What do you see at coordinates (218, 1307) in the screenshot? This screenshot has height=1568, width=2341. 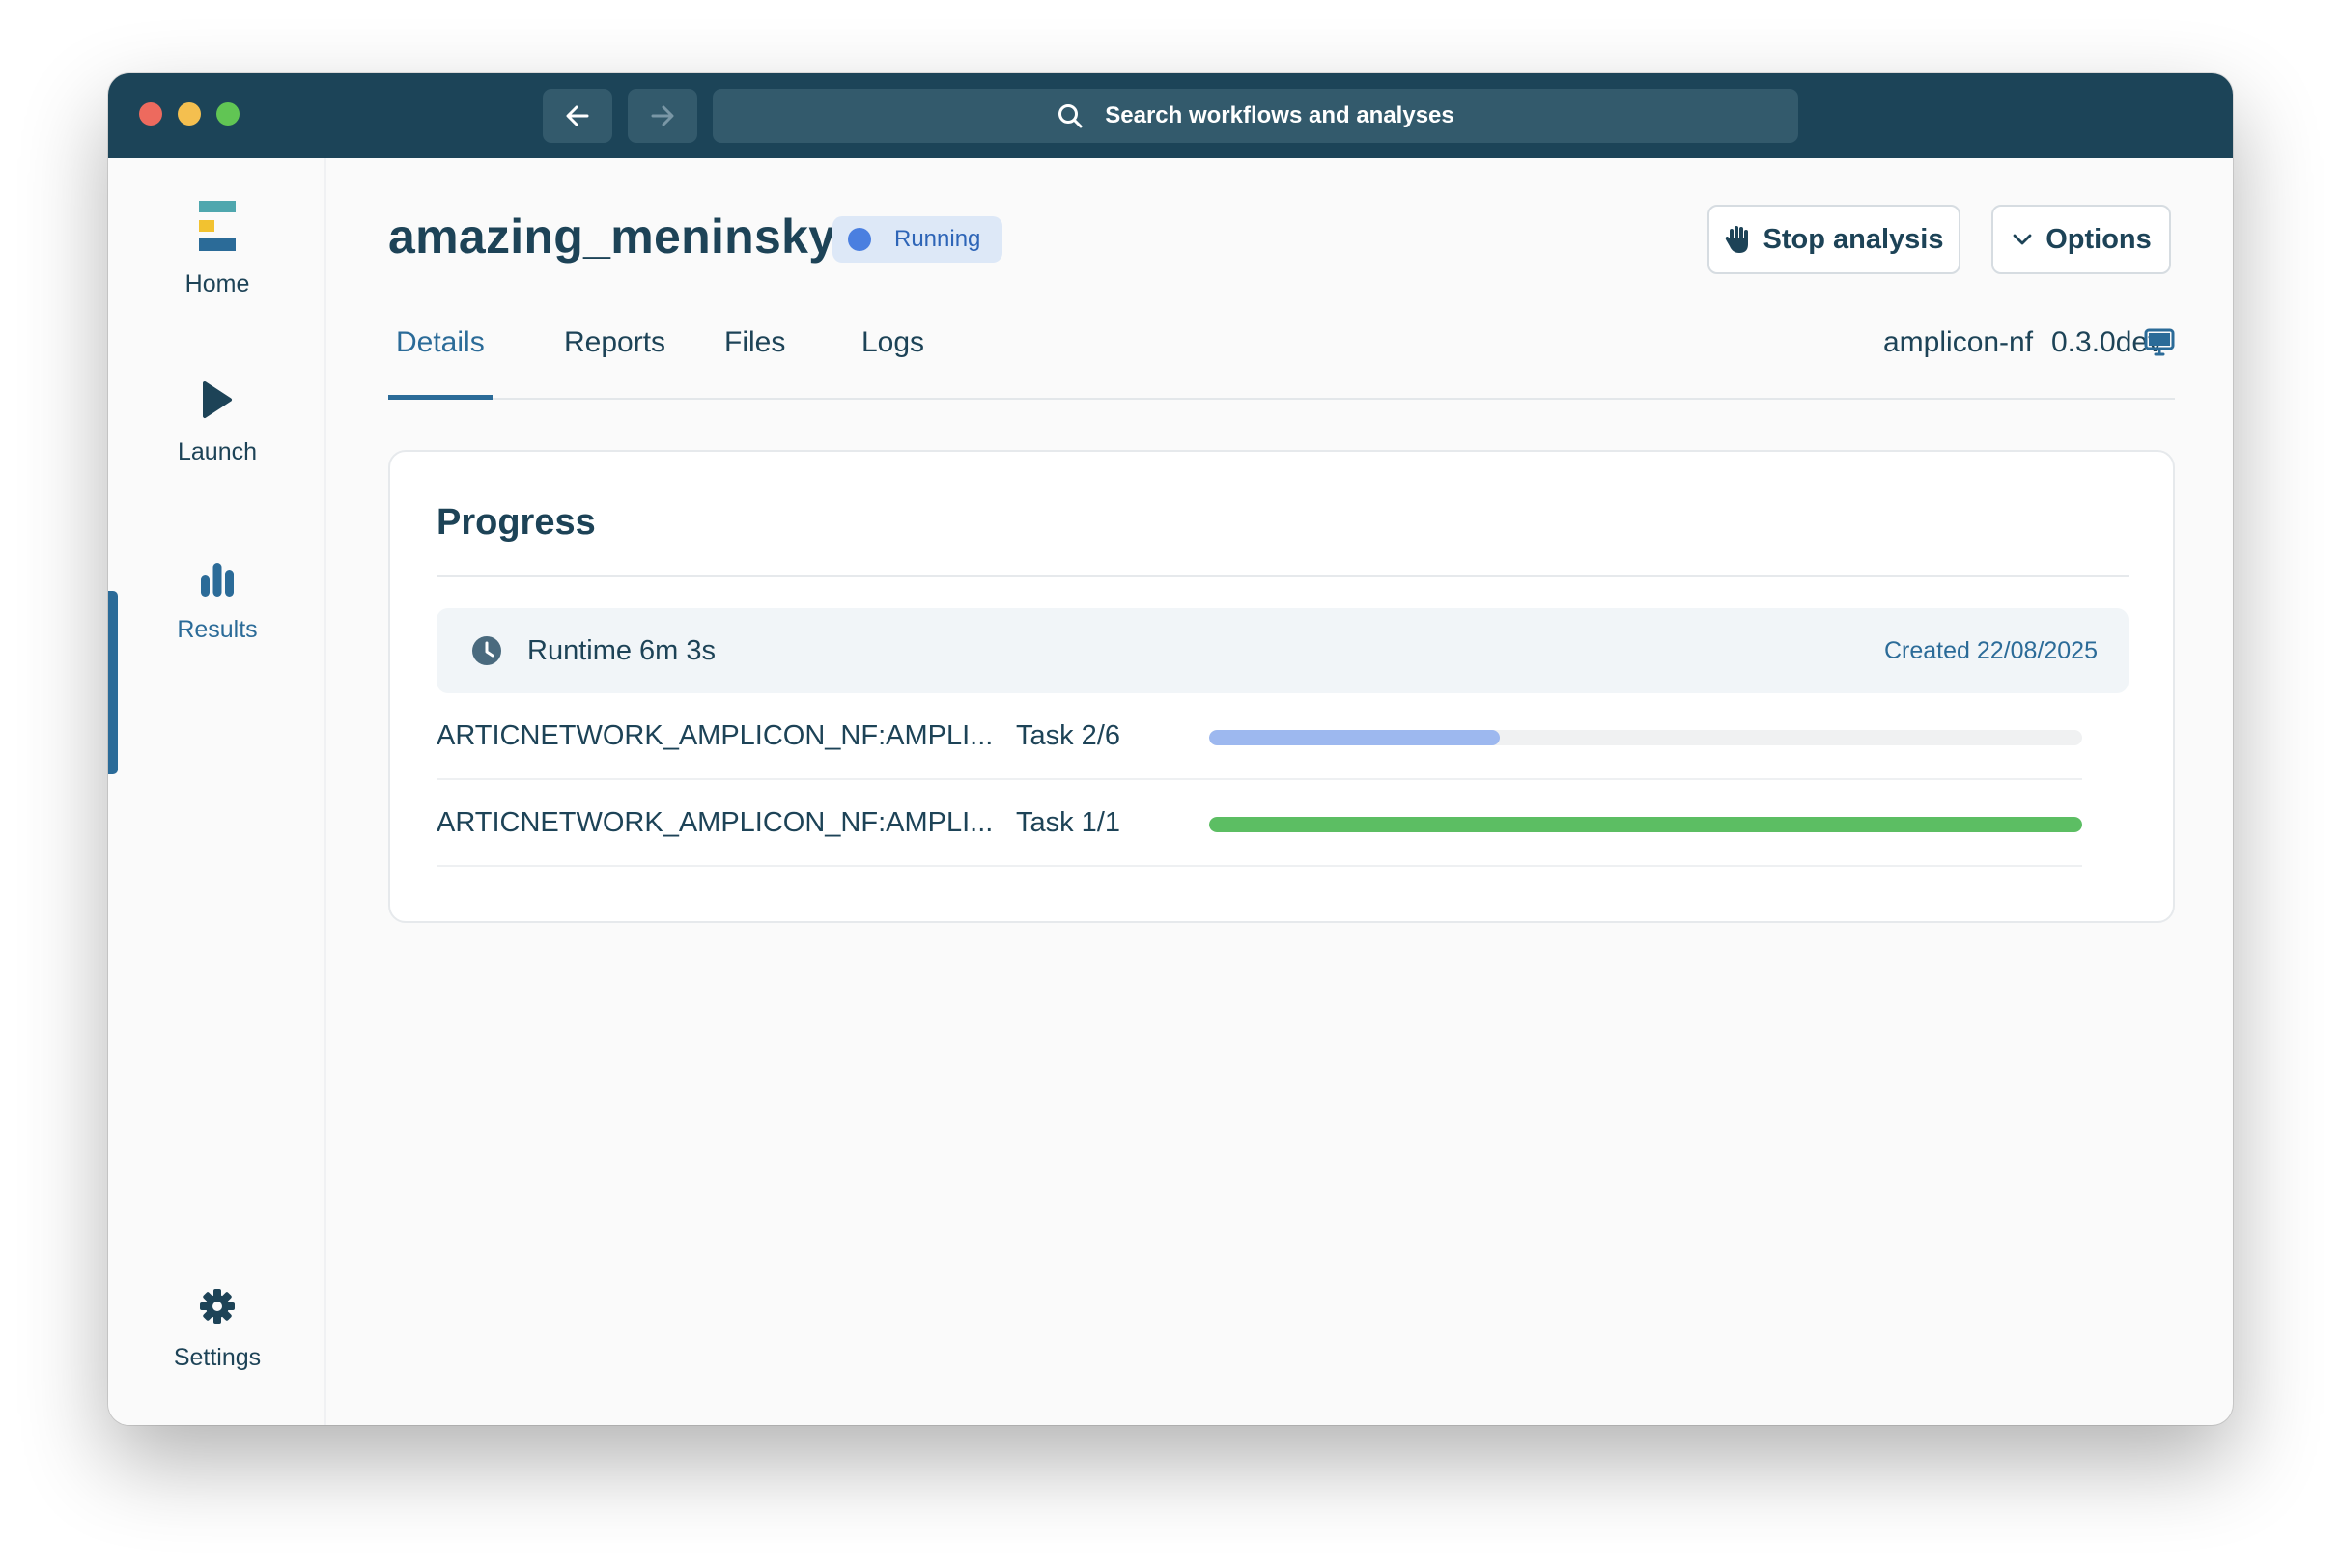 I see `gear-icon` at bounding box center [218, 1307].